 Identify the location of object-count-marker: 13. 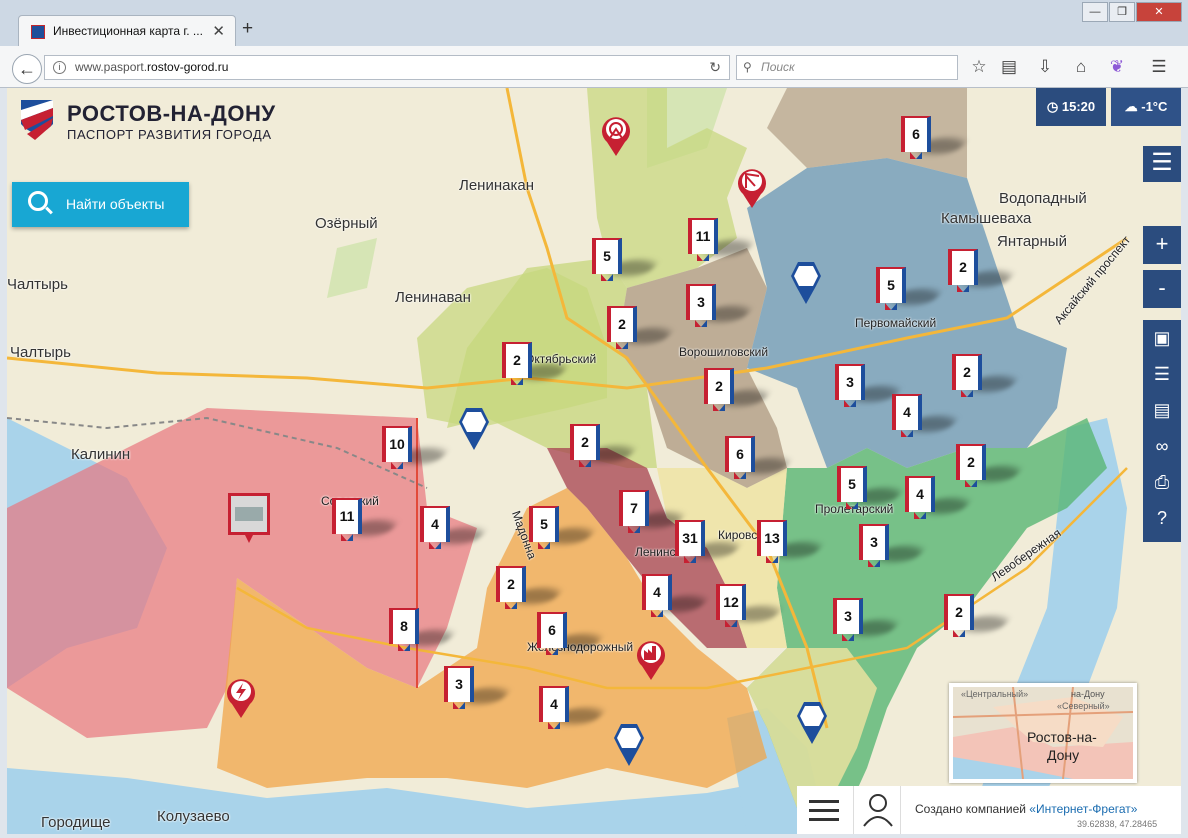
(791, 541).